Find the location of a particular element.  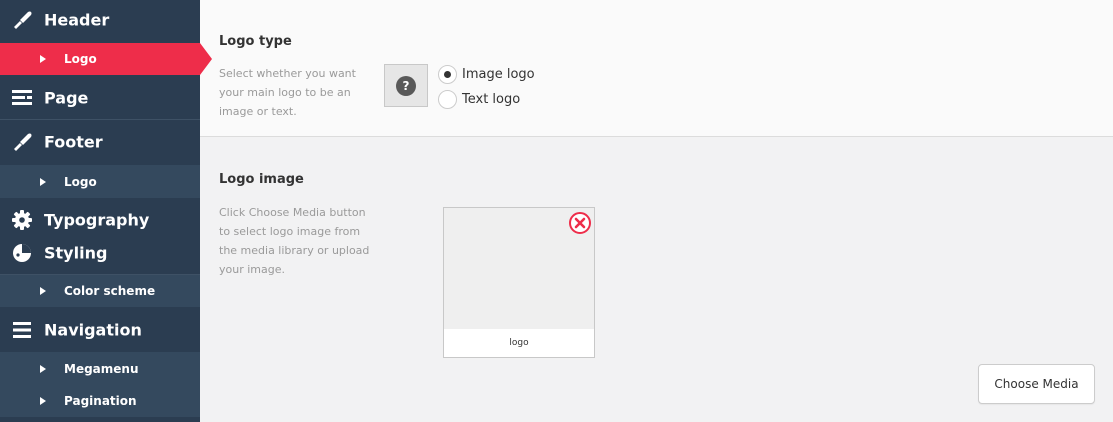

sidebar-item-label: Styling is located at coordinates (76, 253).